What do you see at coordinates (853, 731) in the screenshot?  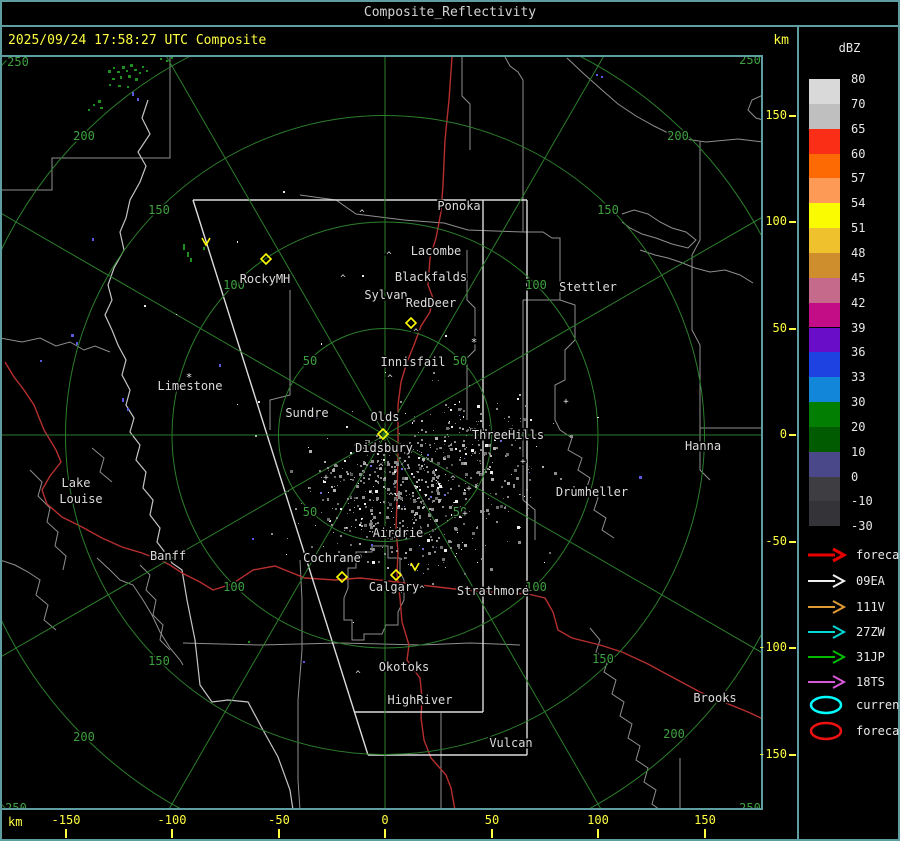 I see `legend-row: forecast` at bounding box center [853, 731].